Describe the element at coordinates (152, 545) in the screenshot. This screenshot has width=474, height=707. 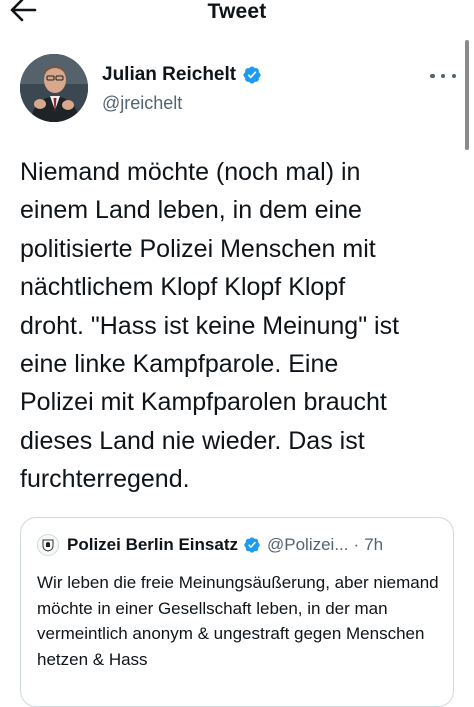
I see `quoted-author-name: Polizei Berlin Einsatz` at that location.